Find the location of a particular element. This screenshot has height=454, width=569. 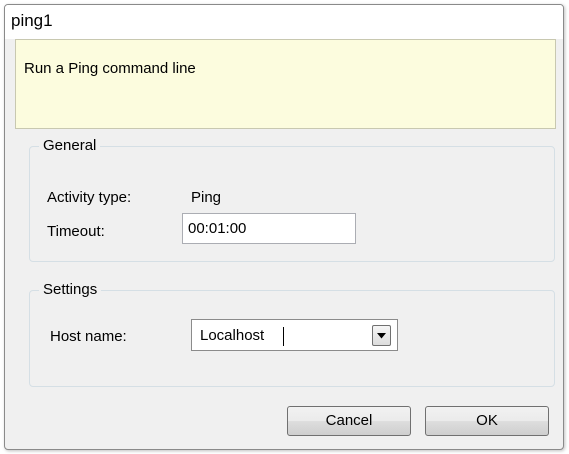

cancel-button: Cancel is located at coordinates (349, 421).